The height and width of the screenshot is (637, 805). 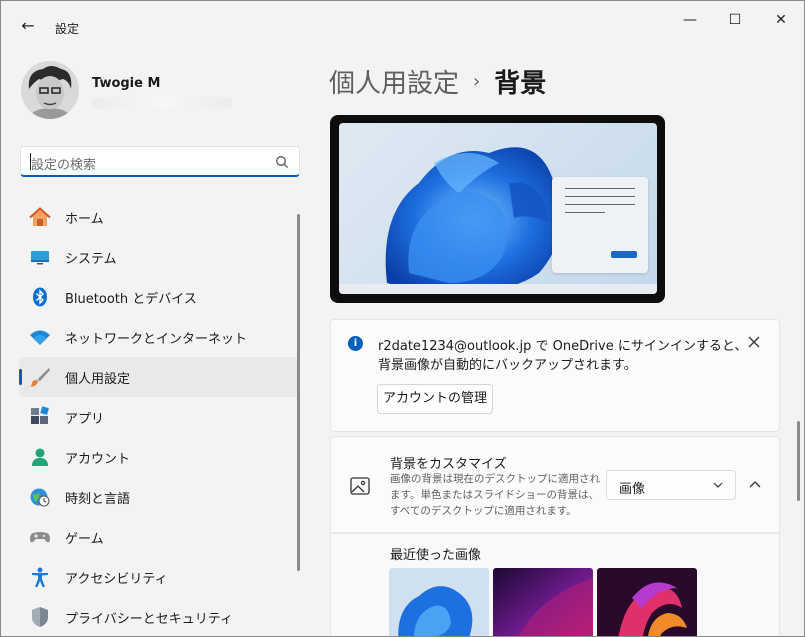 What do you see at coordinates (477, 81) in the screenshot?
I see `chevron-right-icon: ›` at bounding box center [477, 81].